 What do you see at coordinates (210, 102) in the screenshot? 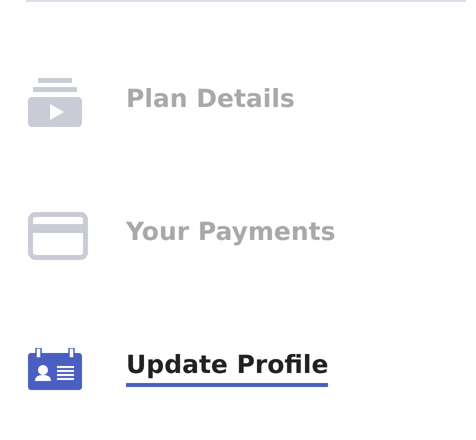
I see `menu-item: Plan Details` at bounding box center [210, 102].